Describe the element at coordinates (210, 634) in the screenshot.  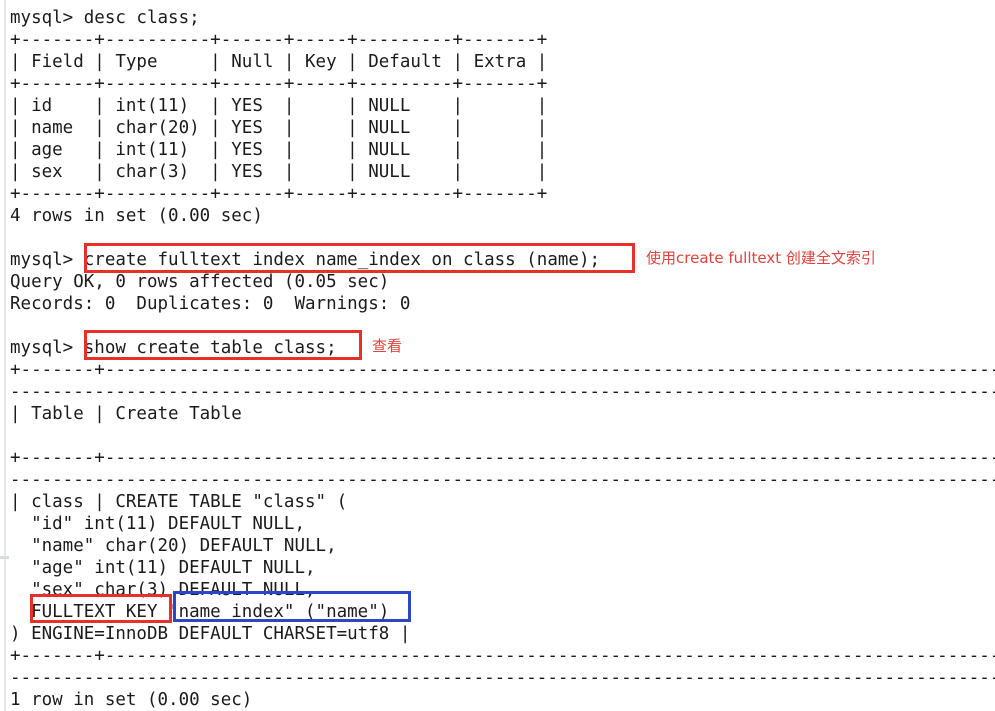
I see `terminal-line: ) ENGINE=InnoDB DEFAULT CHARSET=utf8 |` at that location.